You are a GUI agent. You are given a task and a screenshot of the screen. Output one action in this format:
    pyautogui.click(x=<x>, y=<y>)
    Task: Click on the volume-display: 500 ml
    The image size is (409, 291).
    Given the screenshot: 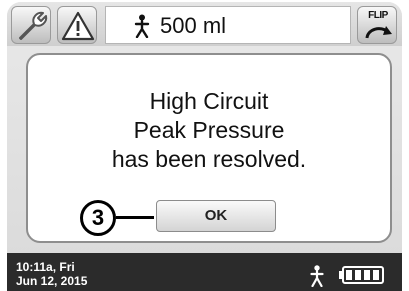 What is the action you would take?
    pyautogui.click(x=228, y=25)
    